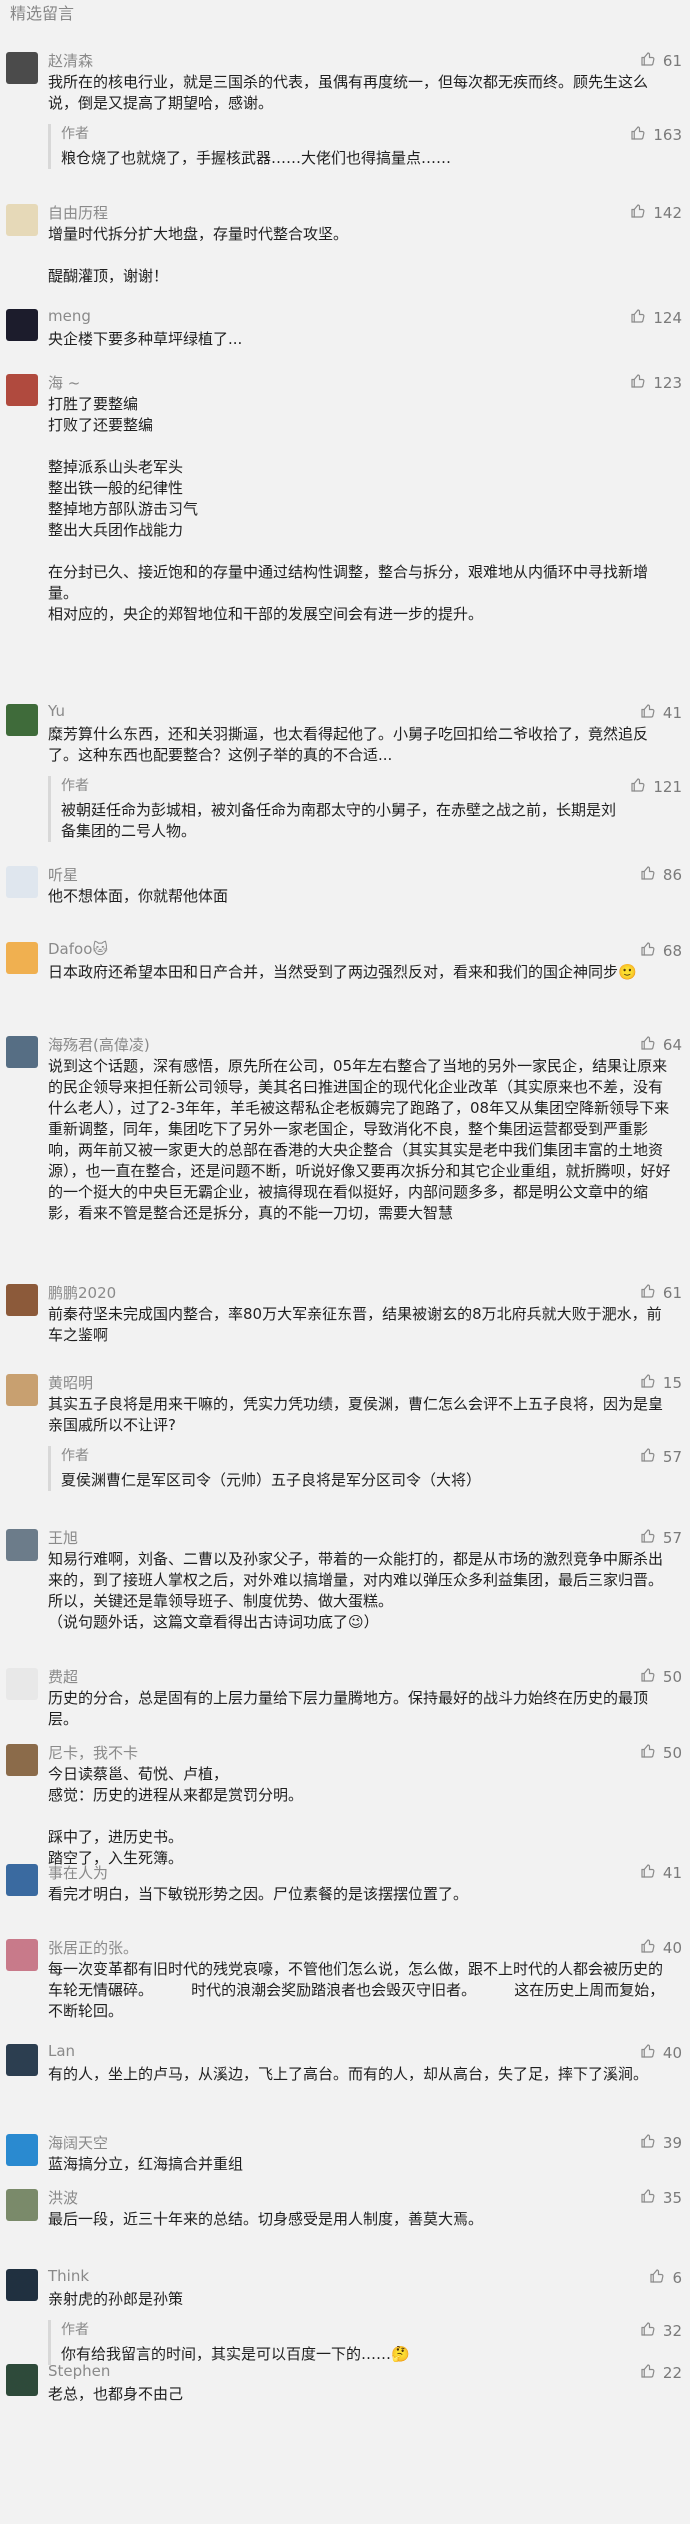  What do you see at coordinates (71, 1383) in the screenshot?
I see `comment-author: 黄昭明` at bounding box center [71, 1383].